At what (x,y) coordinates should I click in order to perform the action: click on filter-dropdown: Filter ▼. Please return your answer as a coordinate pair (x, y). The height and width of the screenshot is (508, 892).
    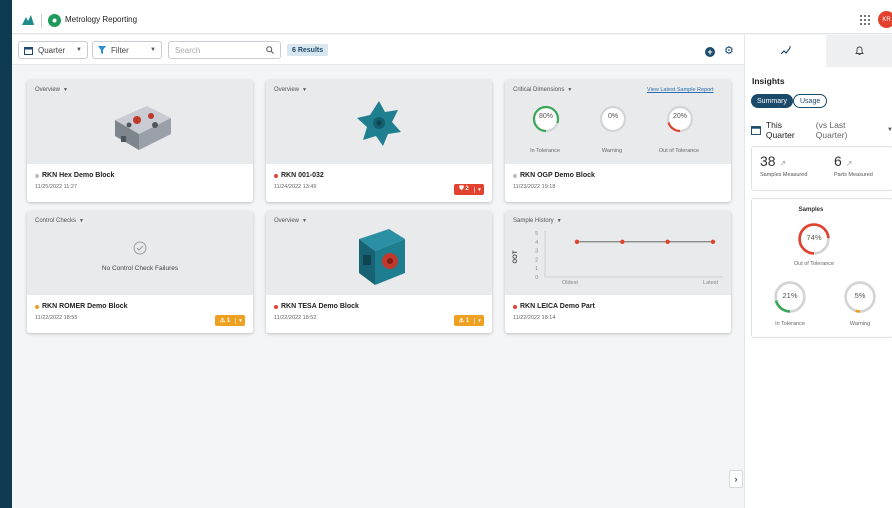
    Looking at the image, I should click on (127, 50).